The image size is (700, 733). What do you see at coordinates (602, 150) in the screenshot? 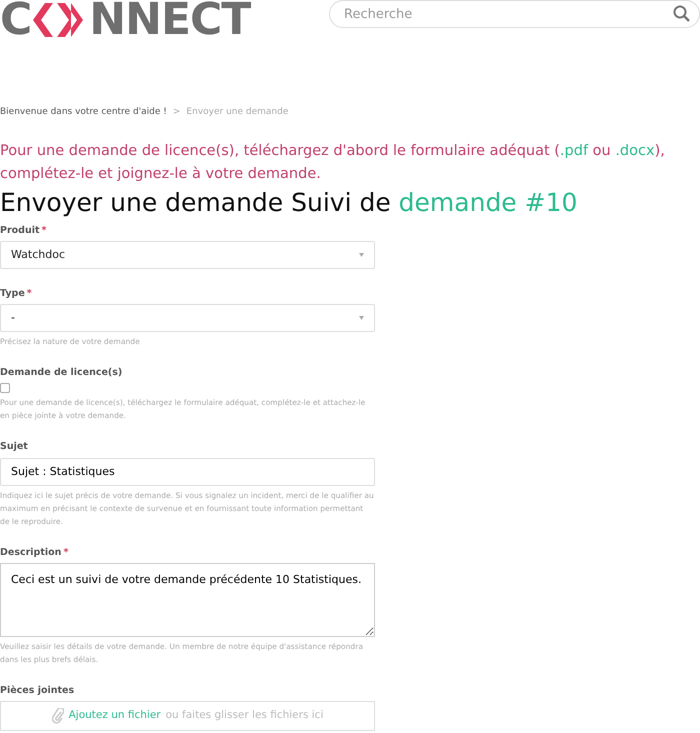
I see `notice-text: ou` at bounding box center [602, 150].